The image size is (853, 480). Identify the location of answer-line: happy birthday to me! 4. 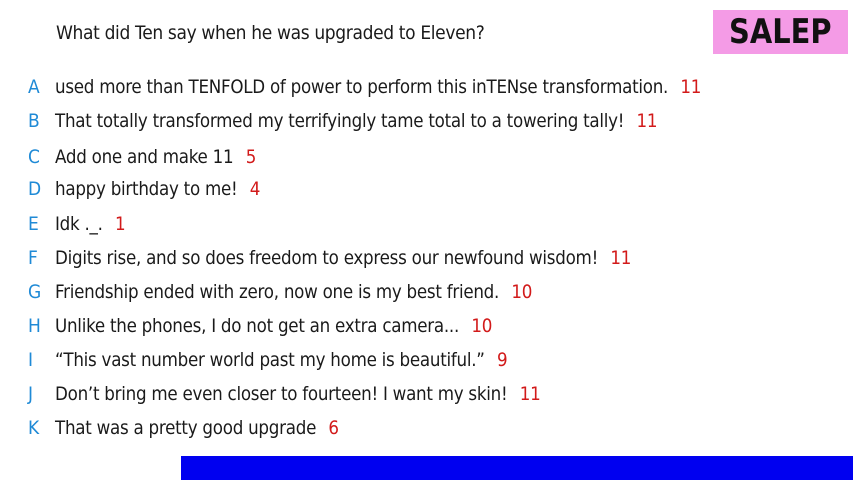
(157, 189).